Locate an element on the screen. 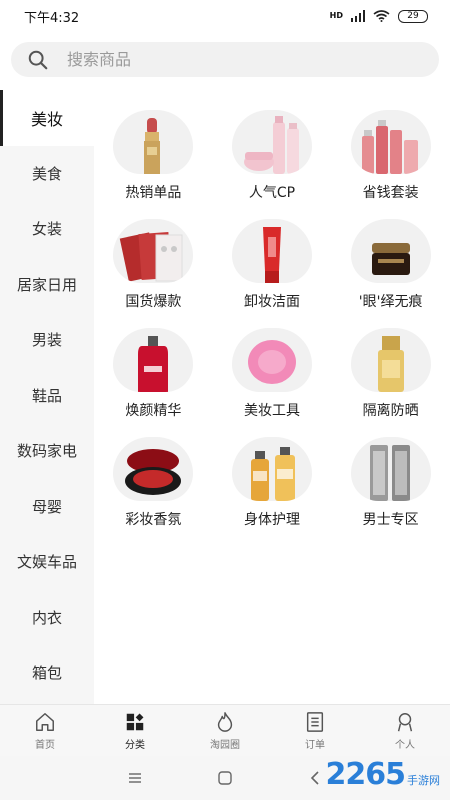  grid-item-hot-sellers: 热销单品 is located at coordinates (153, 156).